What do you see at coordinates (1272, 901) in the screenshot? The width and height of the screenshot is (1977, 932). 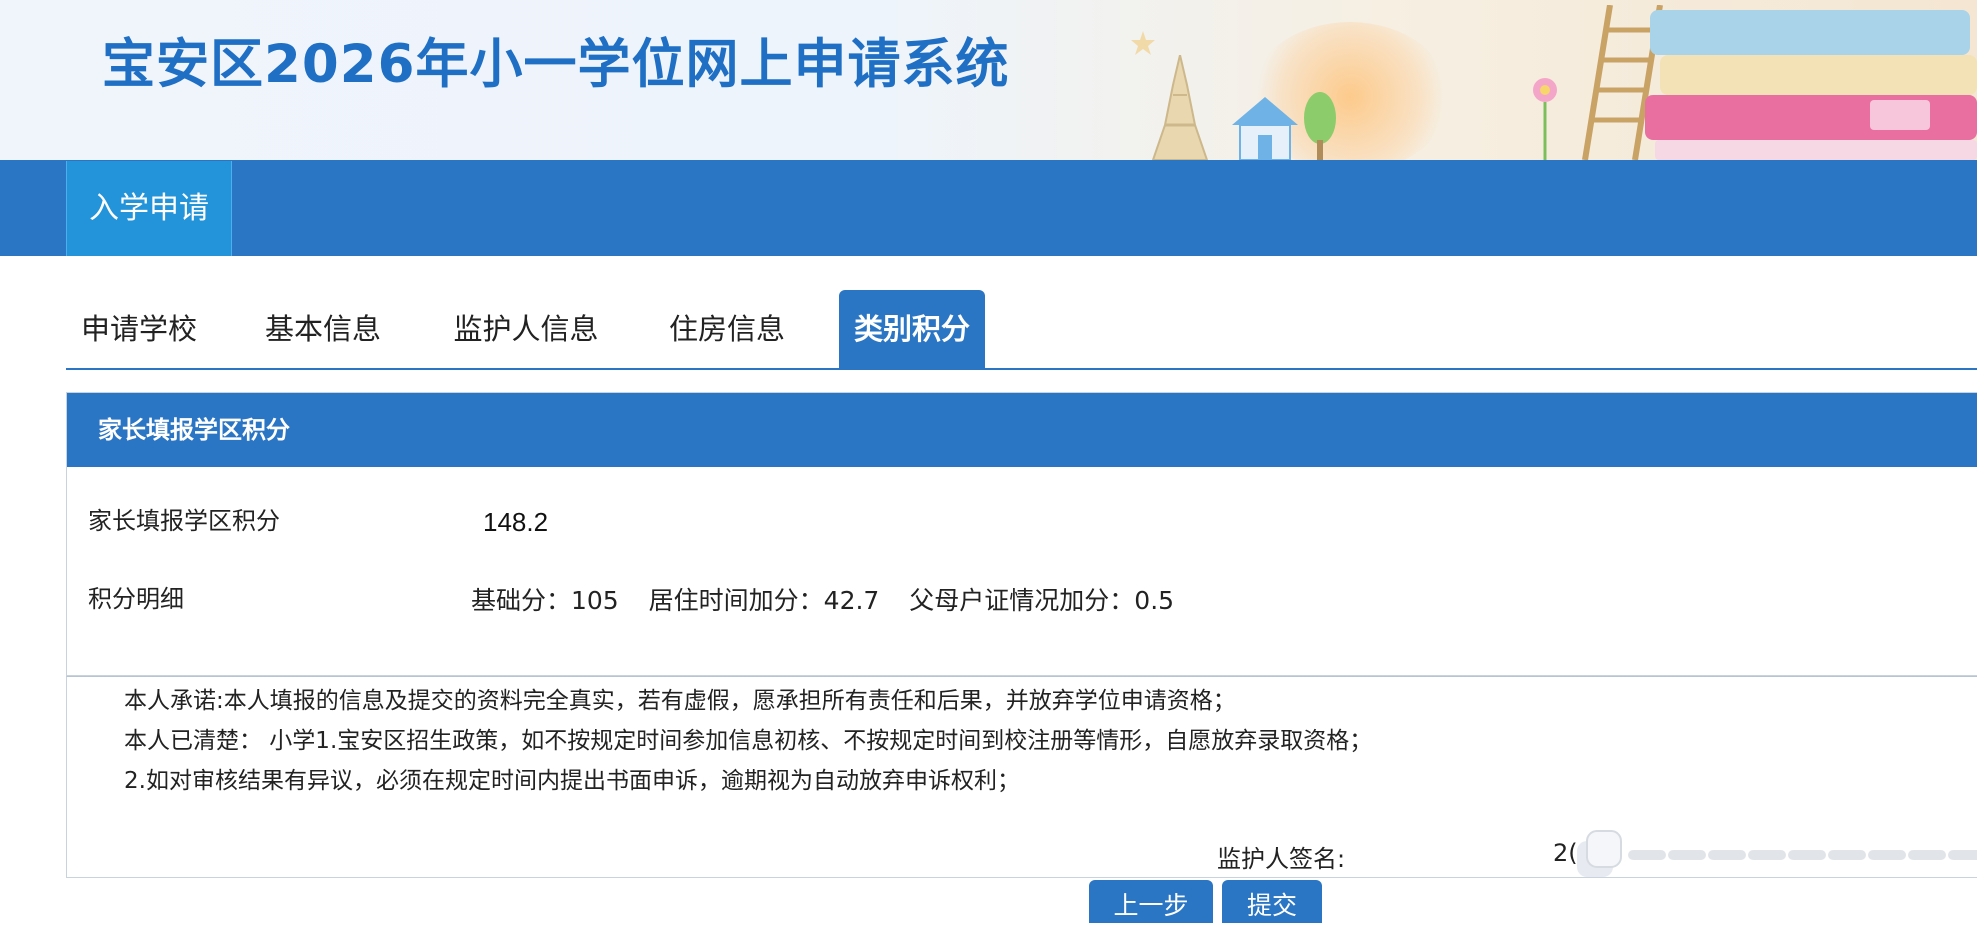 I see `submit-button: 提交` at bounding box center [1272, 901].